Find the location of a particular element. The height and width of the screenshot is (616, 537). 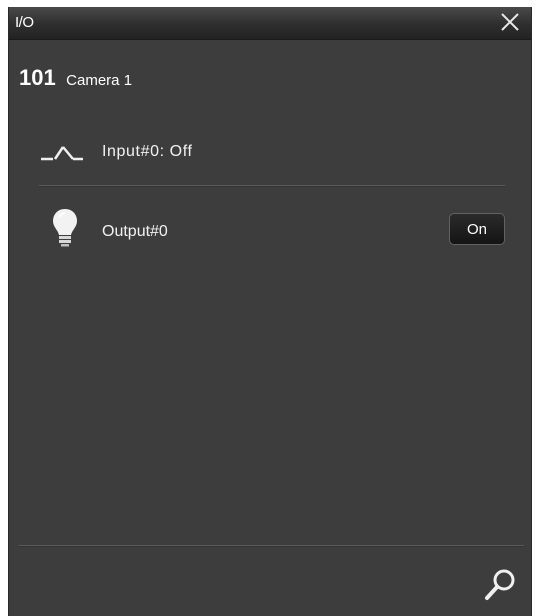

input-switch-icon is located at coordinates (63, 154).